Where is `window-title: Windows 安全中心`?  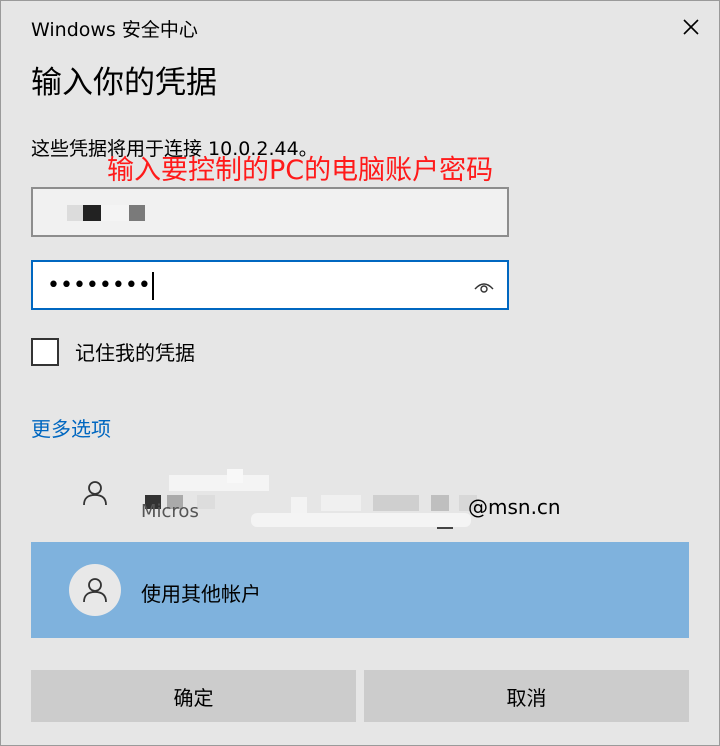
window-title: Windows 安全中心 is located at coordinates (114, 30).